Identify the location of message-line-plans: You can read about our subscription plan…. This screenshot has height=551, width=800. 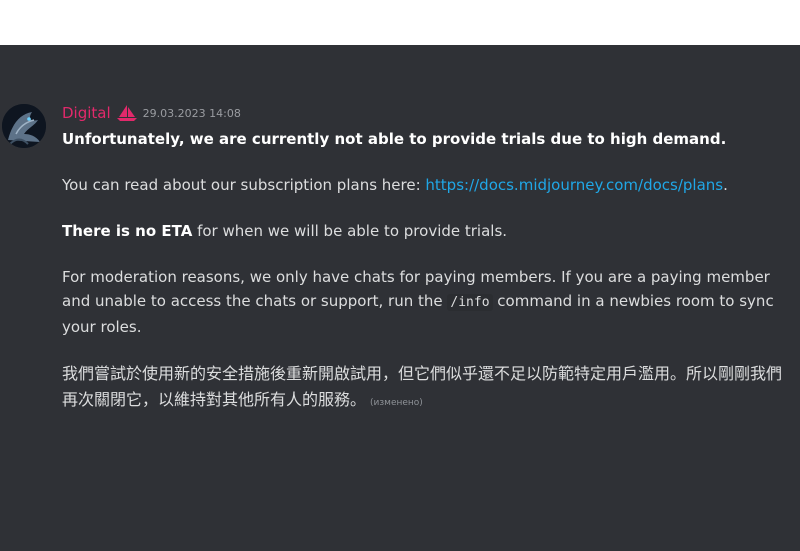
(427, 185).